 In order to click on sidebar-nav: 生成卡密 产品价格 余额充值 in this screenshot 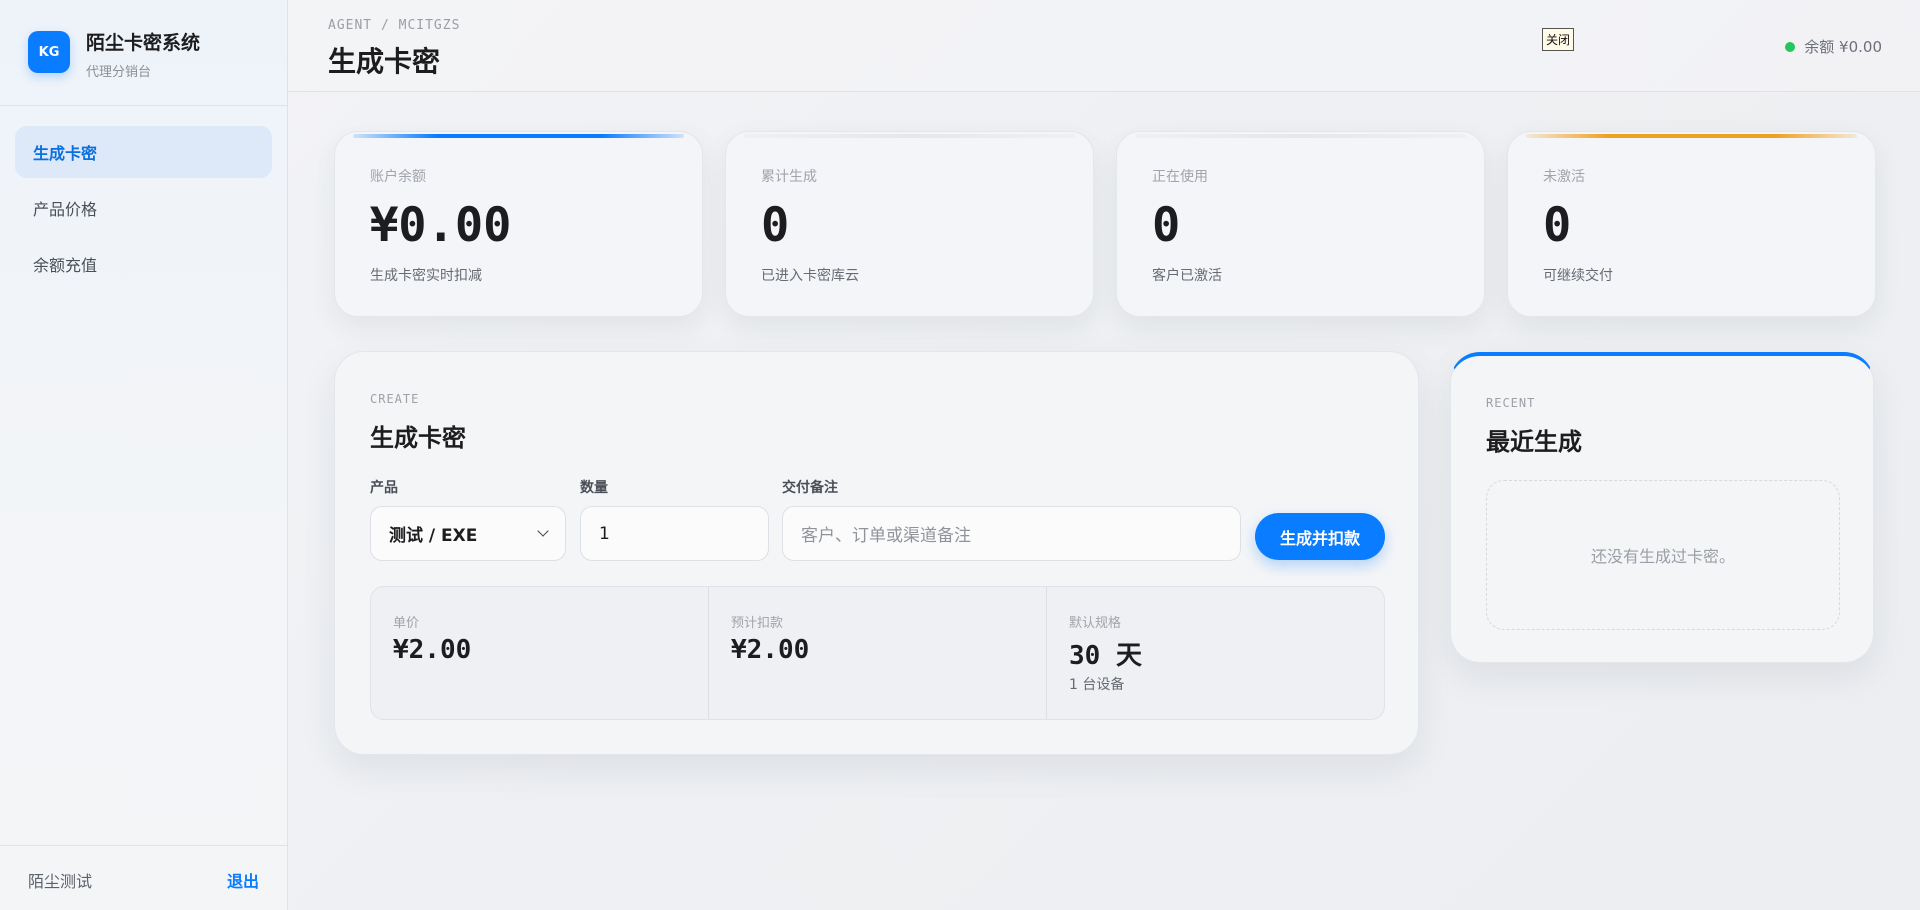, I will do `click(143, 210)`.